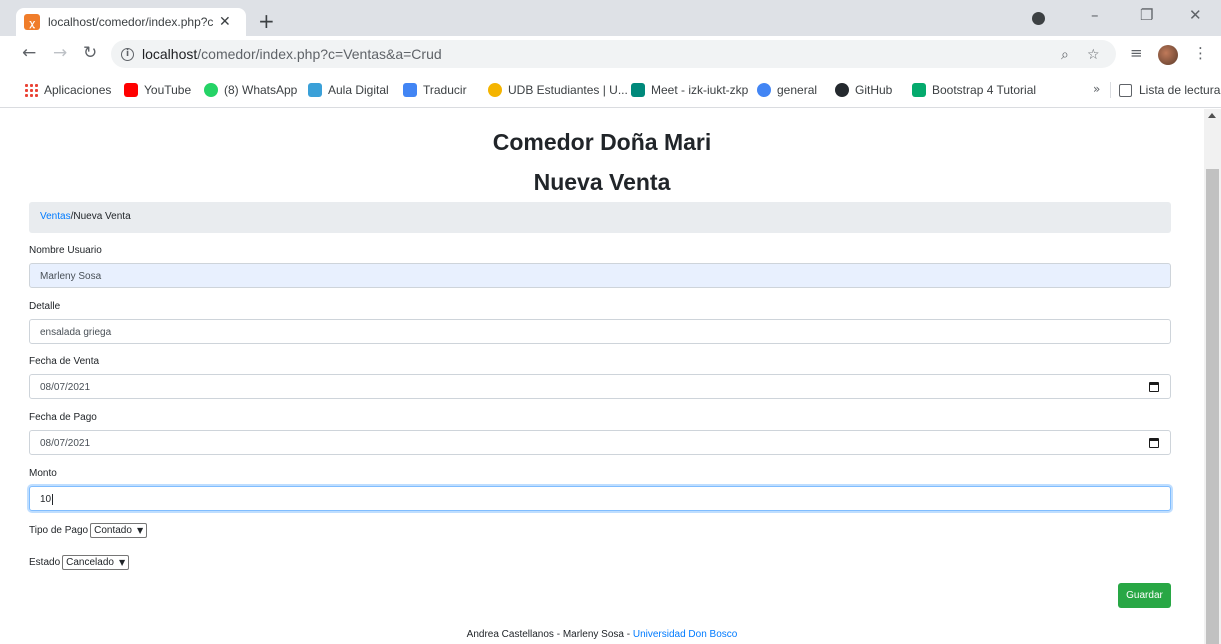 The width and height of the screenshot is (1221, 644). What do you see at coordinates (1146, 15) in the screenshot?
I see `restore-icon: ❐` at bounding box center [1146, 15].